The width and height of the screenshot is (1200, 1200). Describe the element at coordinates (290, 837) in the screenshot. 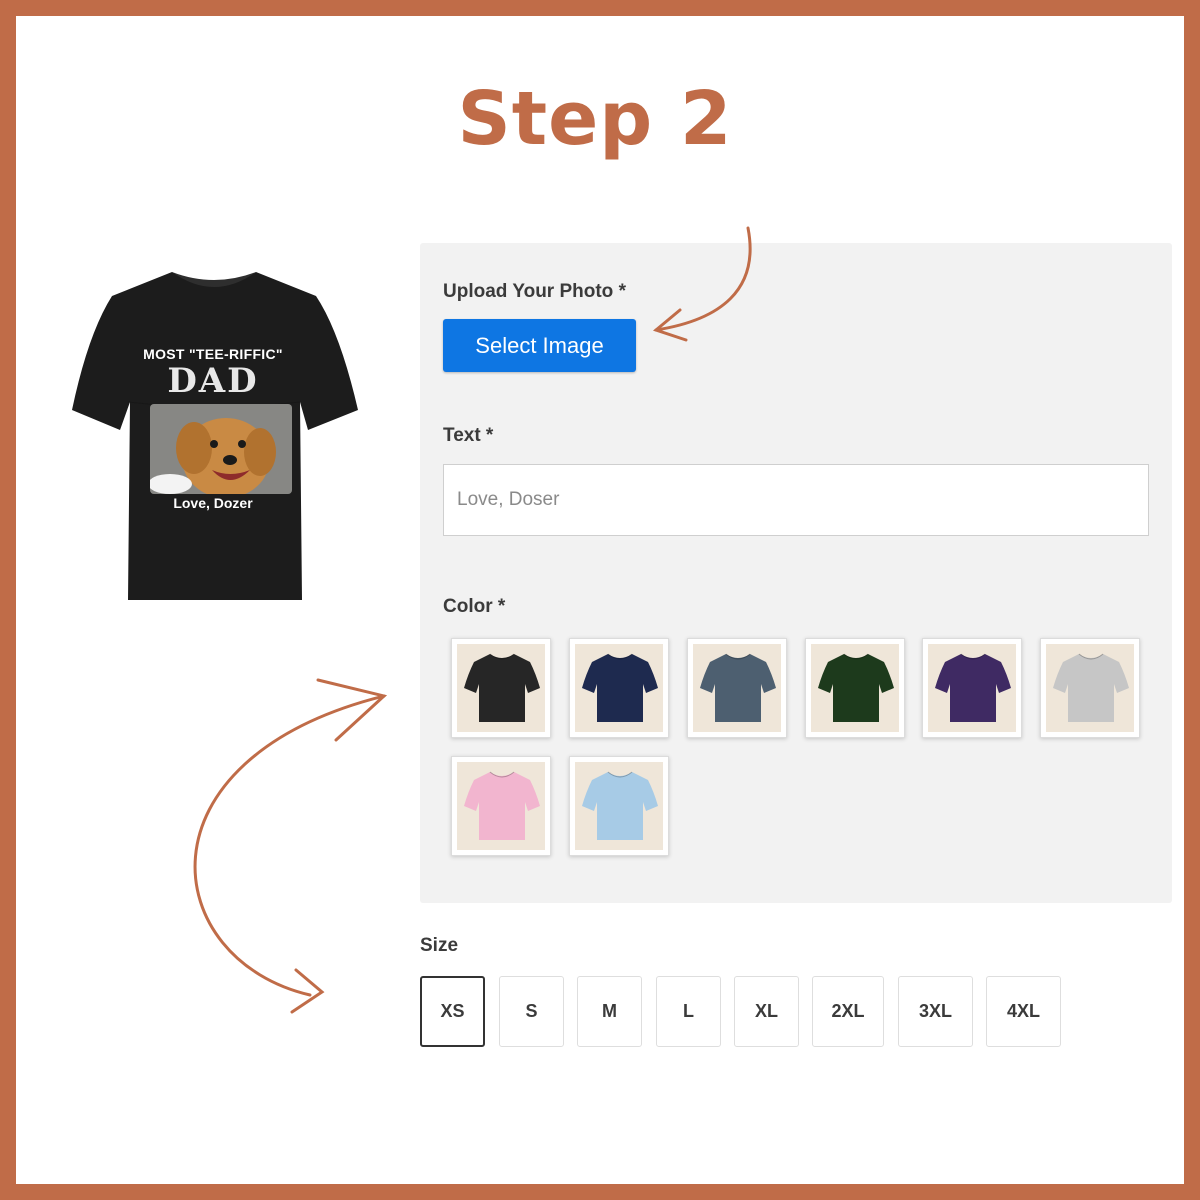

I see `arrow-to-color-icon` at that location.